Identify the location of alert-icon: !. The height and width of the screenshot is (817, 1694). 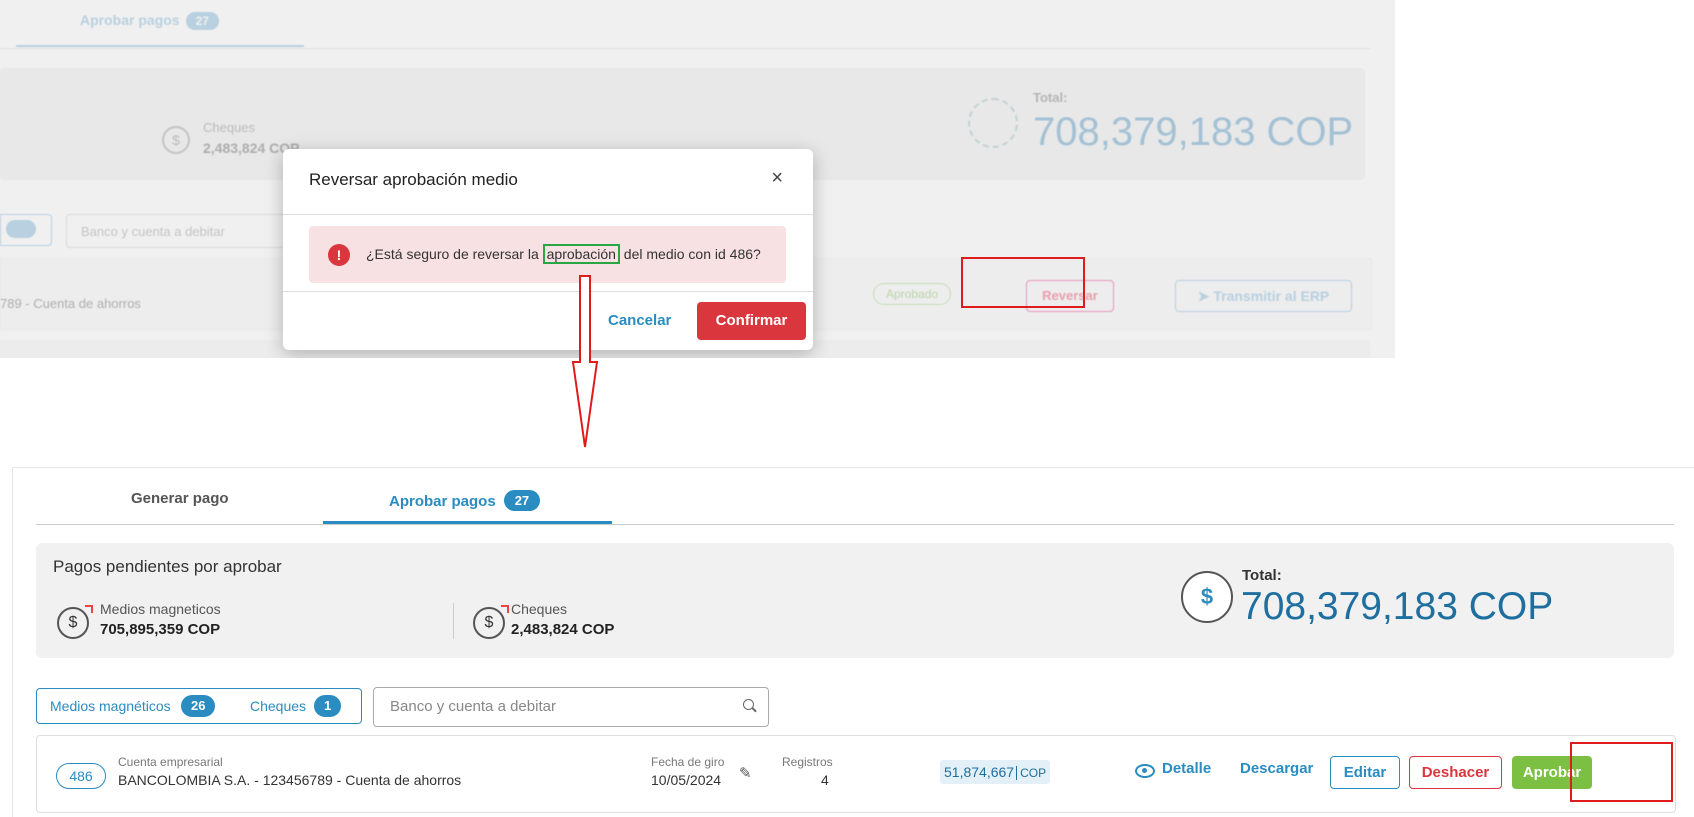
(339, 255).